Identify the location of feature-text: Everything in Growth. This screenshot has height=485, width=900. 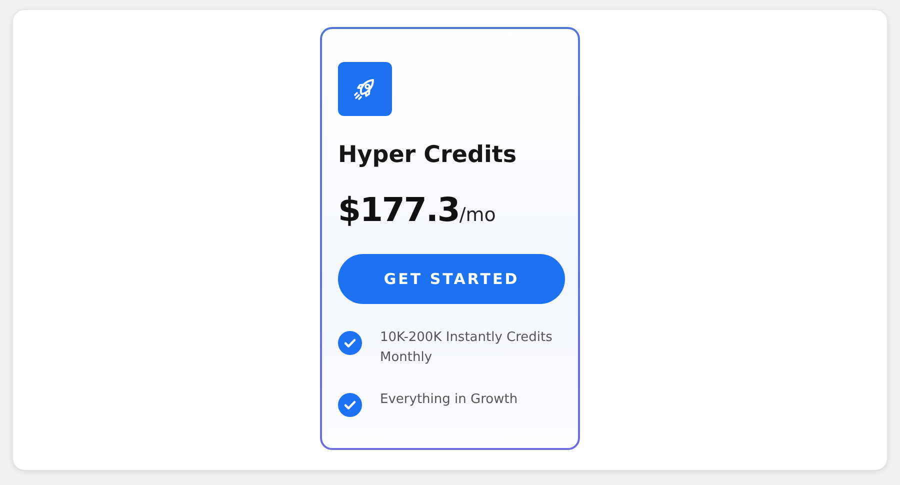
(449, 400).